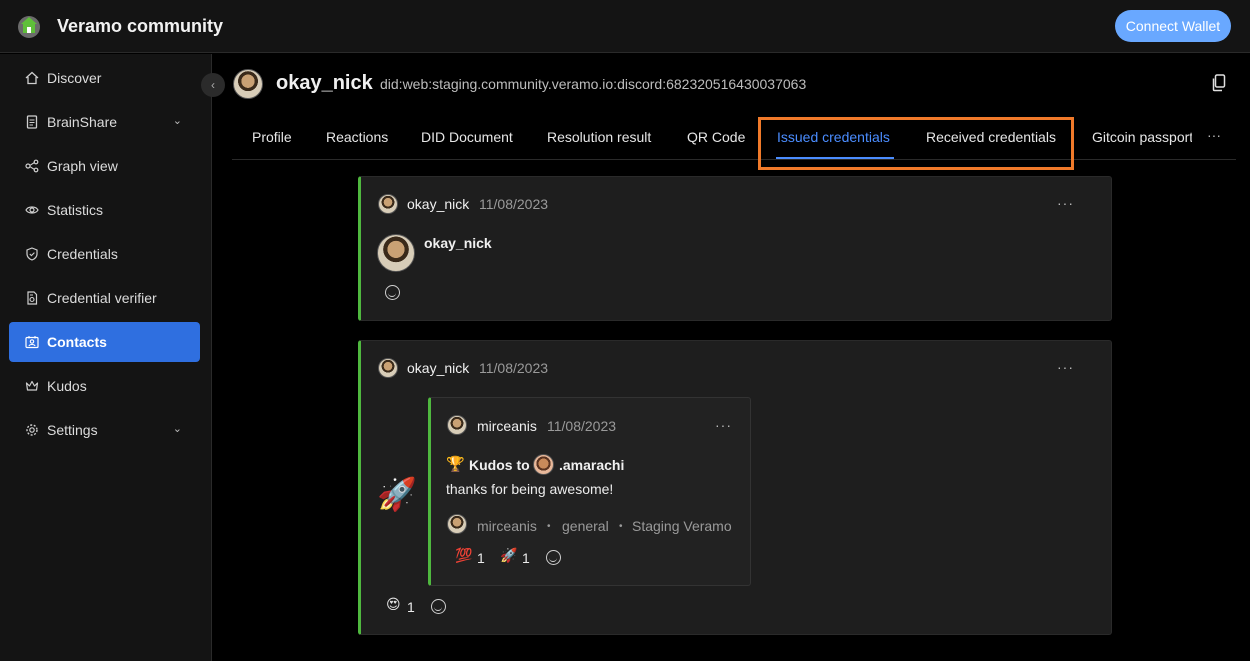 The width and height of the screenshot is (1250, 661). Describe the element at coordinates (104, 430) in the screenshot. I see `sidebar-item-settings: Settings ⌄` at that location.